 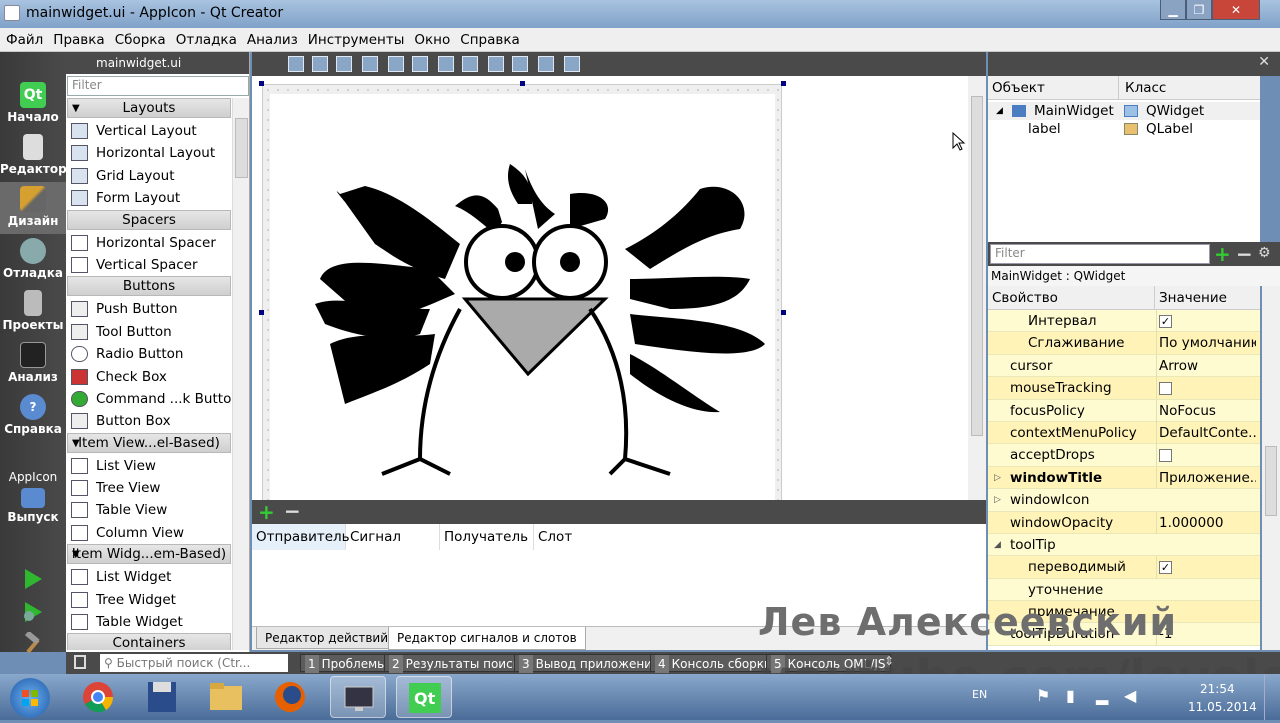 I want to click on property-row: mouseTracking, so click(x=1124, y=388).